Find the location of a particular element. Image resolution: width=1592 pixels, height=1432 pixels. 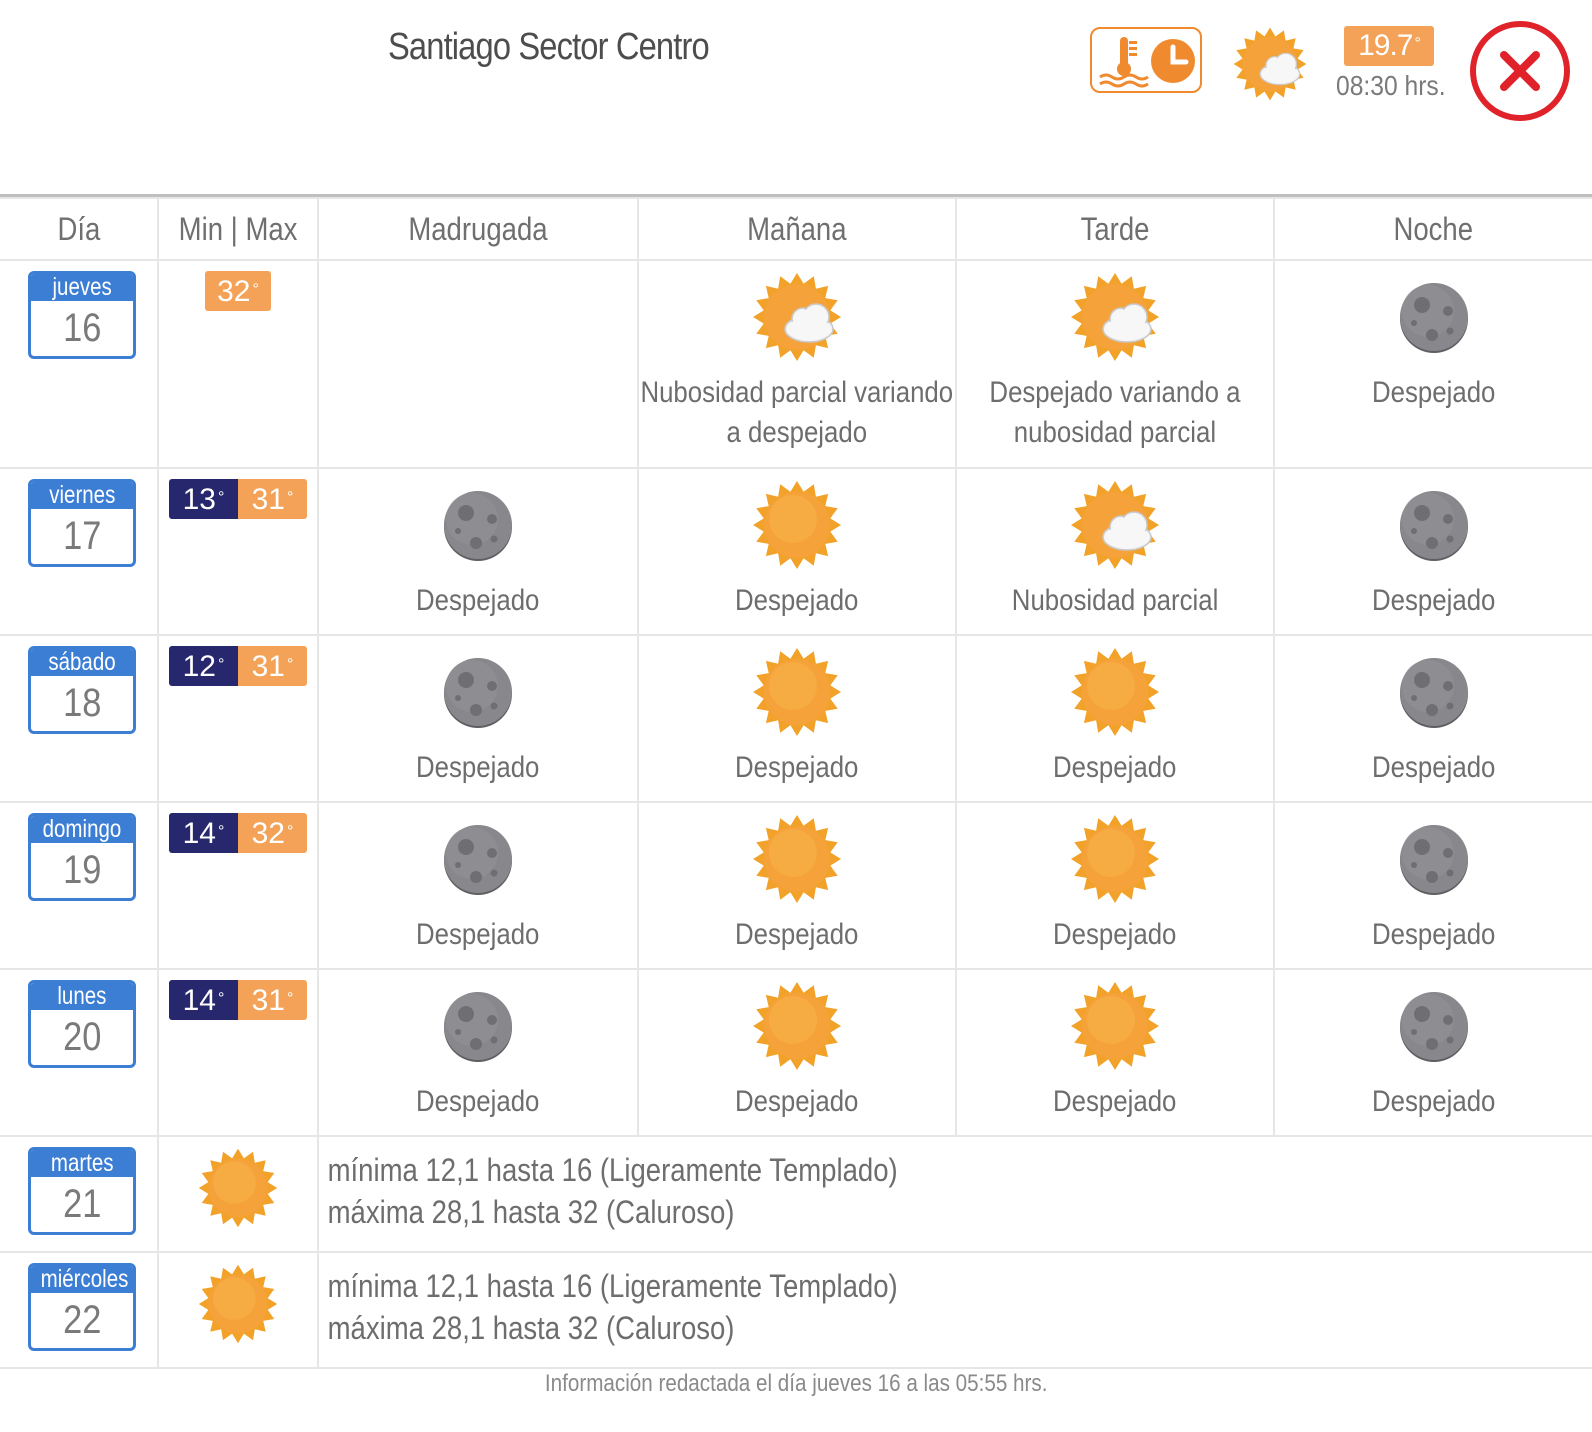

period-cell-tarde: Nubosidad parcial is located at coordinates (1115, 551).